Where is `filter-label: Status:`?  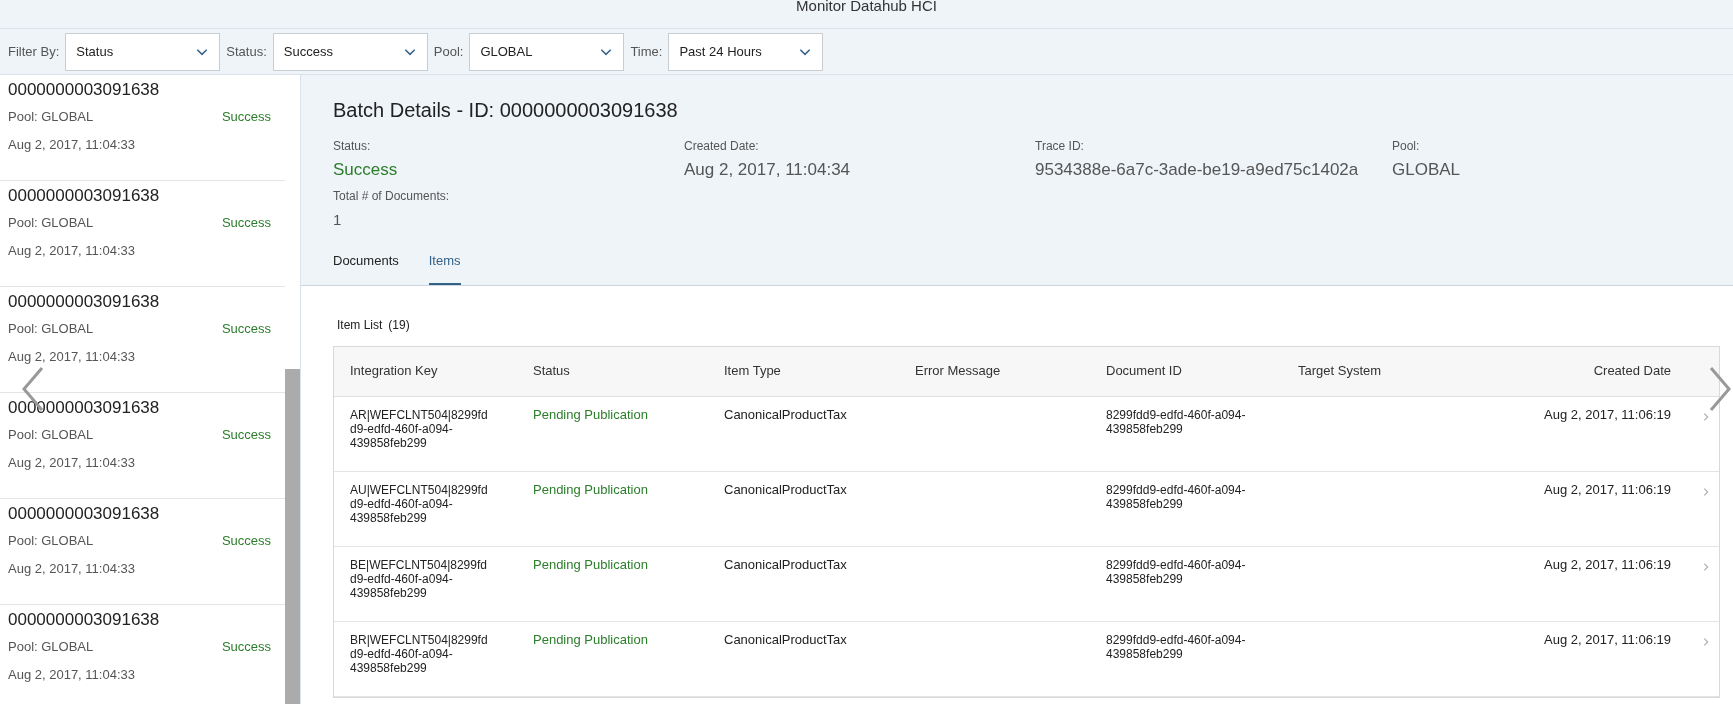
filter-label: Status: is located at coordinates (246, 51).